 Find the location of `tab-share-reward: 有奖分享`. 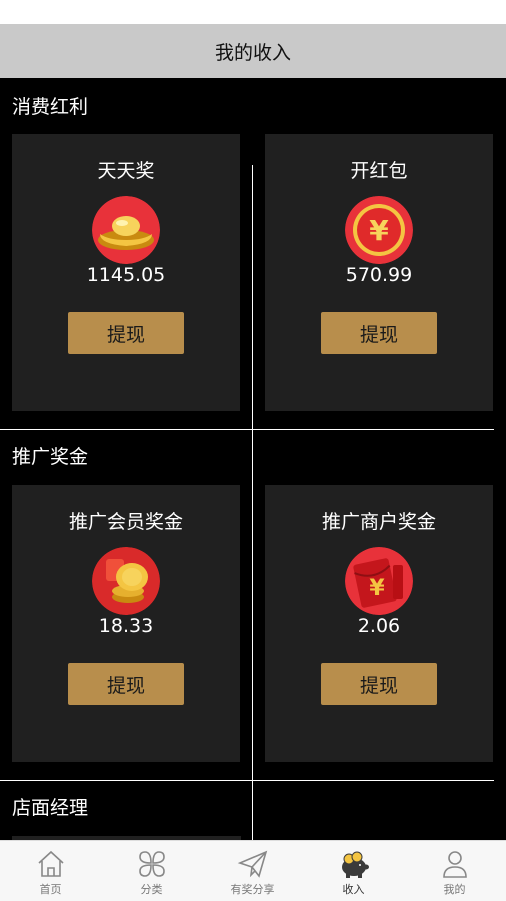

tab-share-reward: 有奖分享 is located at coordinates (252, 871).